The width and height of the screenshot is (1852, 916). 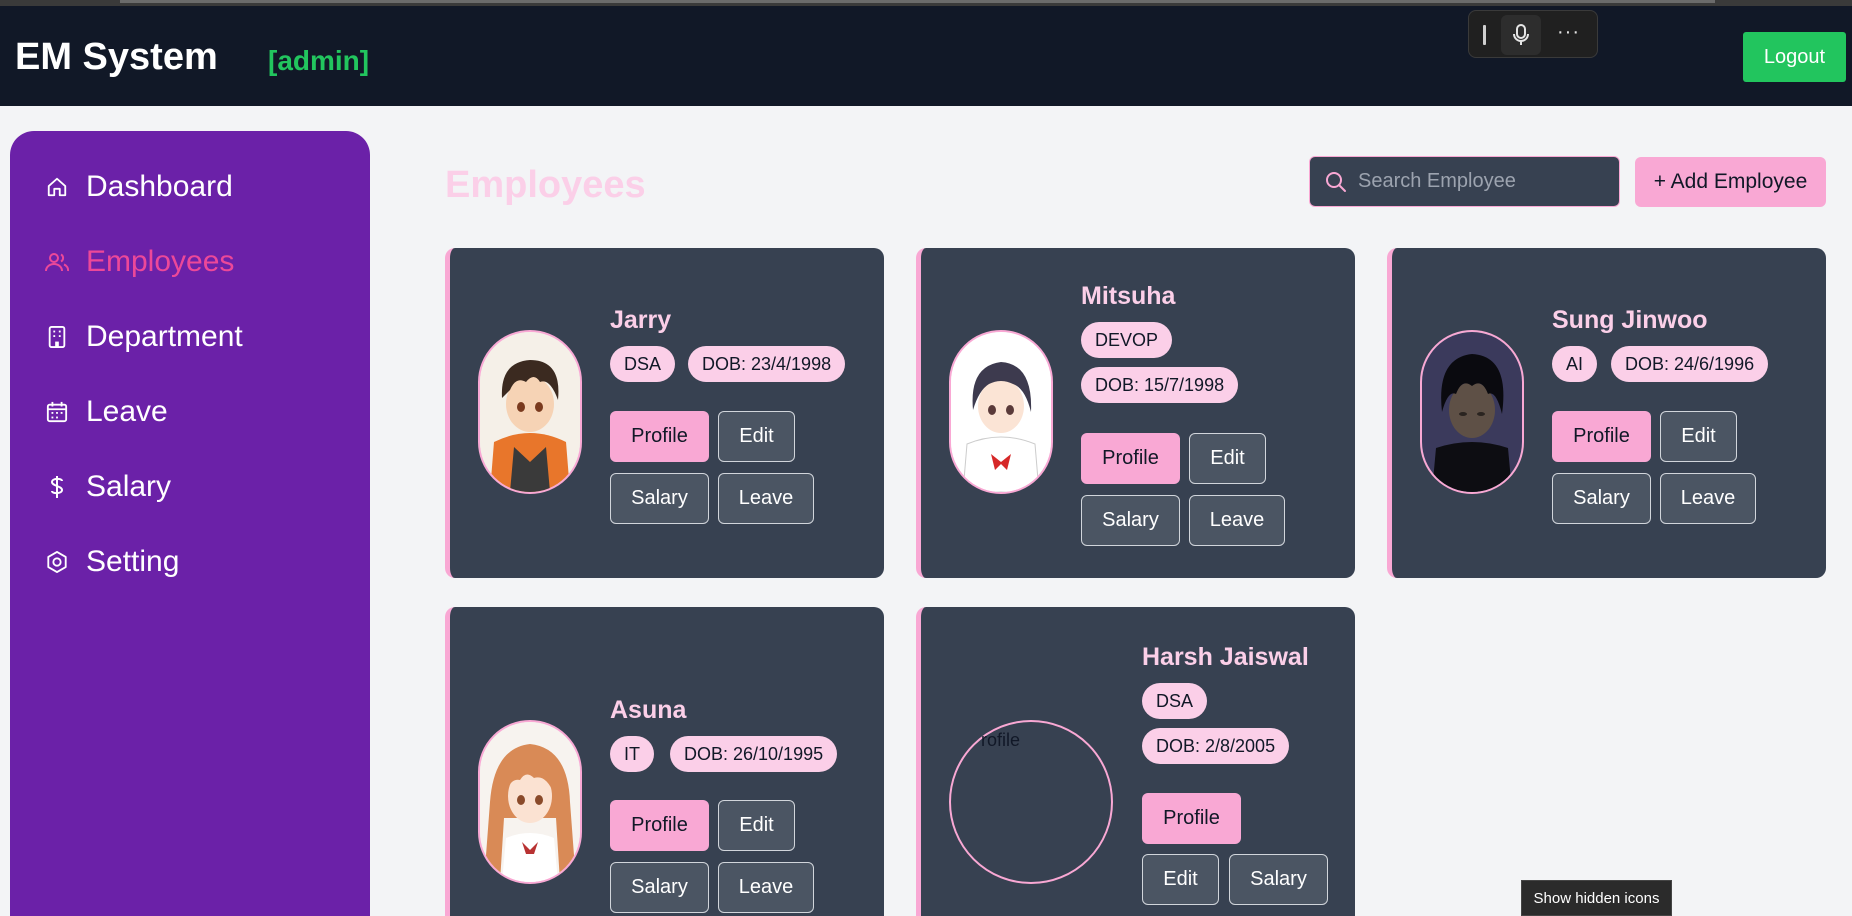 What do you see at coordinates (1575, 364) in the screenshot?
I see `department-badge: AI` at bounding box center [1575, 364].